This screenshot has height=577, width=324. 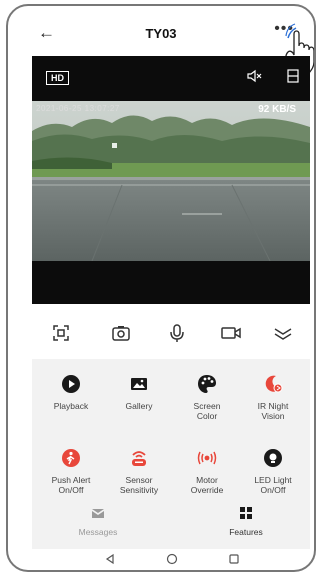 What do you see at coordinates (273, 458) in the screenshot?
I see `led-light-icon` at bounding box center [273, 458].